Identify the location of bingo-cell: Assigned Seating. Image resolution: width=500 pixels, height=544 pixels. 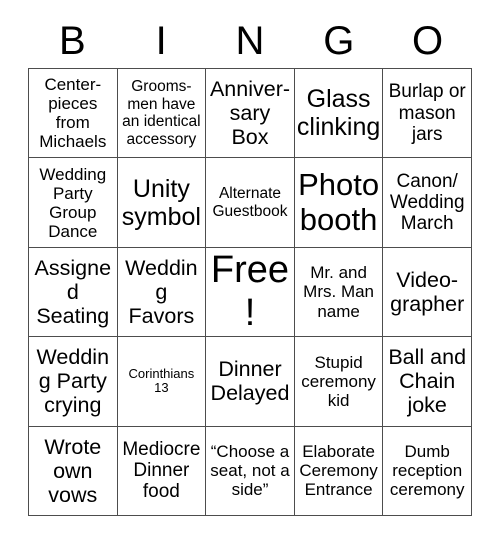
(73, 292).